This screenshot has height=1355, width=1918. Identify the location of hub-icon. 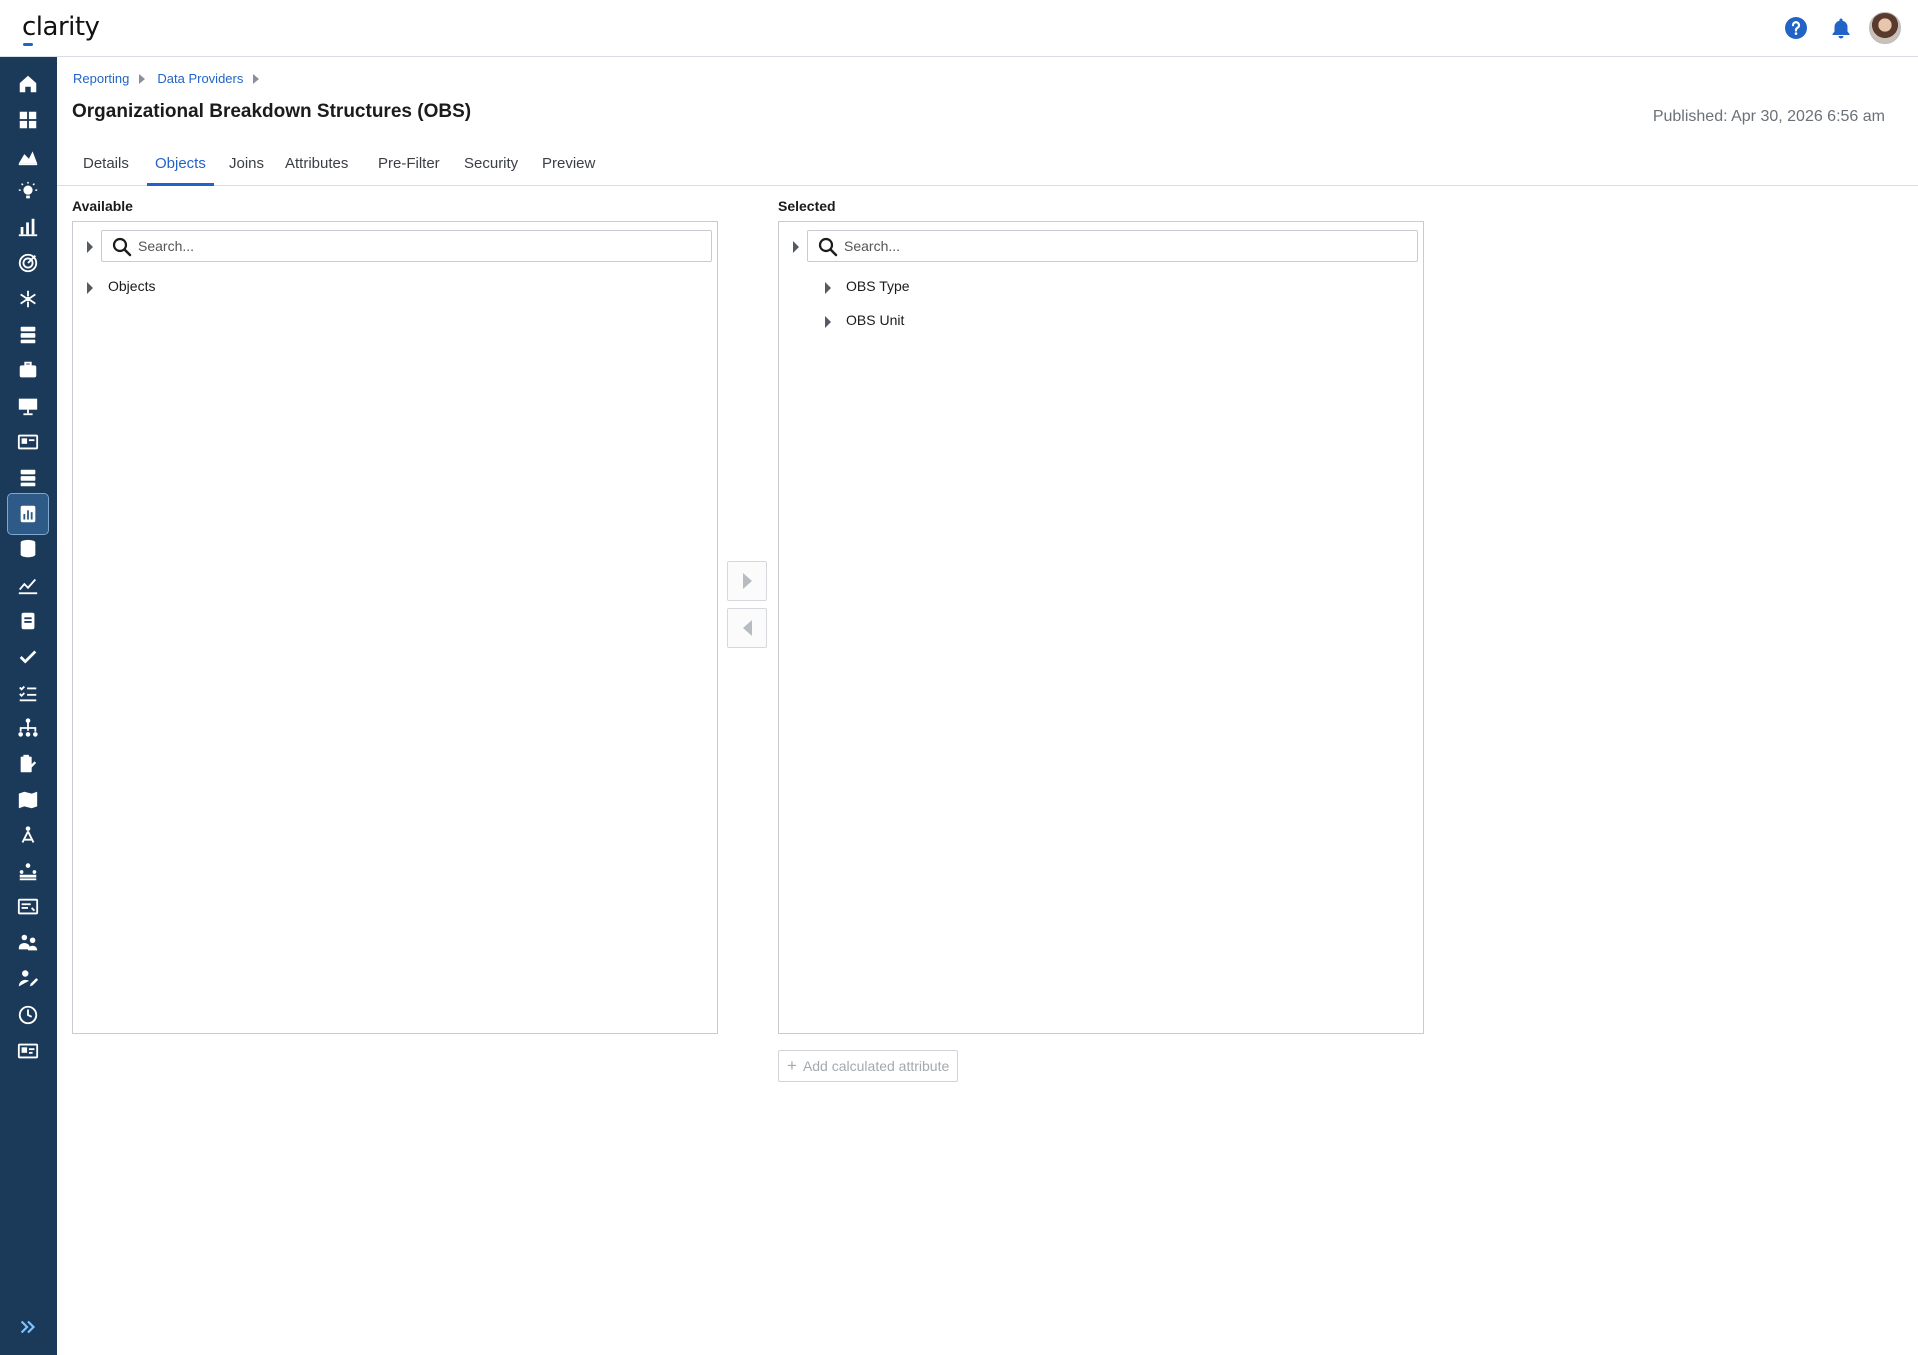
(28, 299).